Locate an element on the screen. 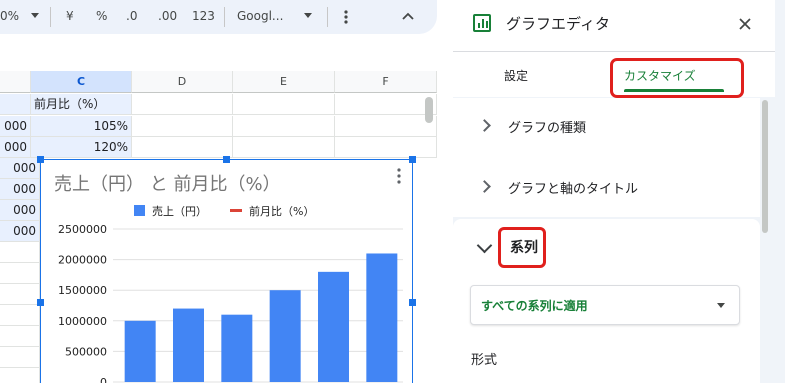 The image size is (785, 383). y-tick-label: 2000000 is located at coordinates (82, 260).